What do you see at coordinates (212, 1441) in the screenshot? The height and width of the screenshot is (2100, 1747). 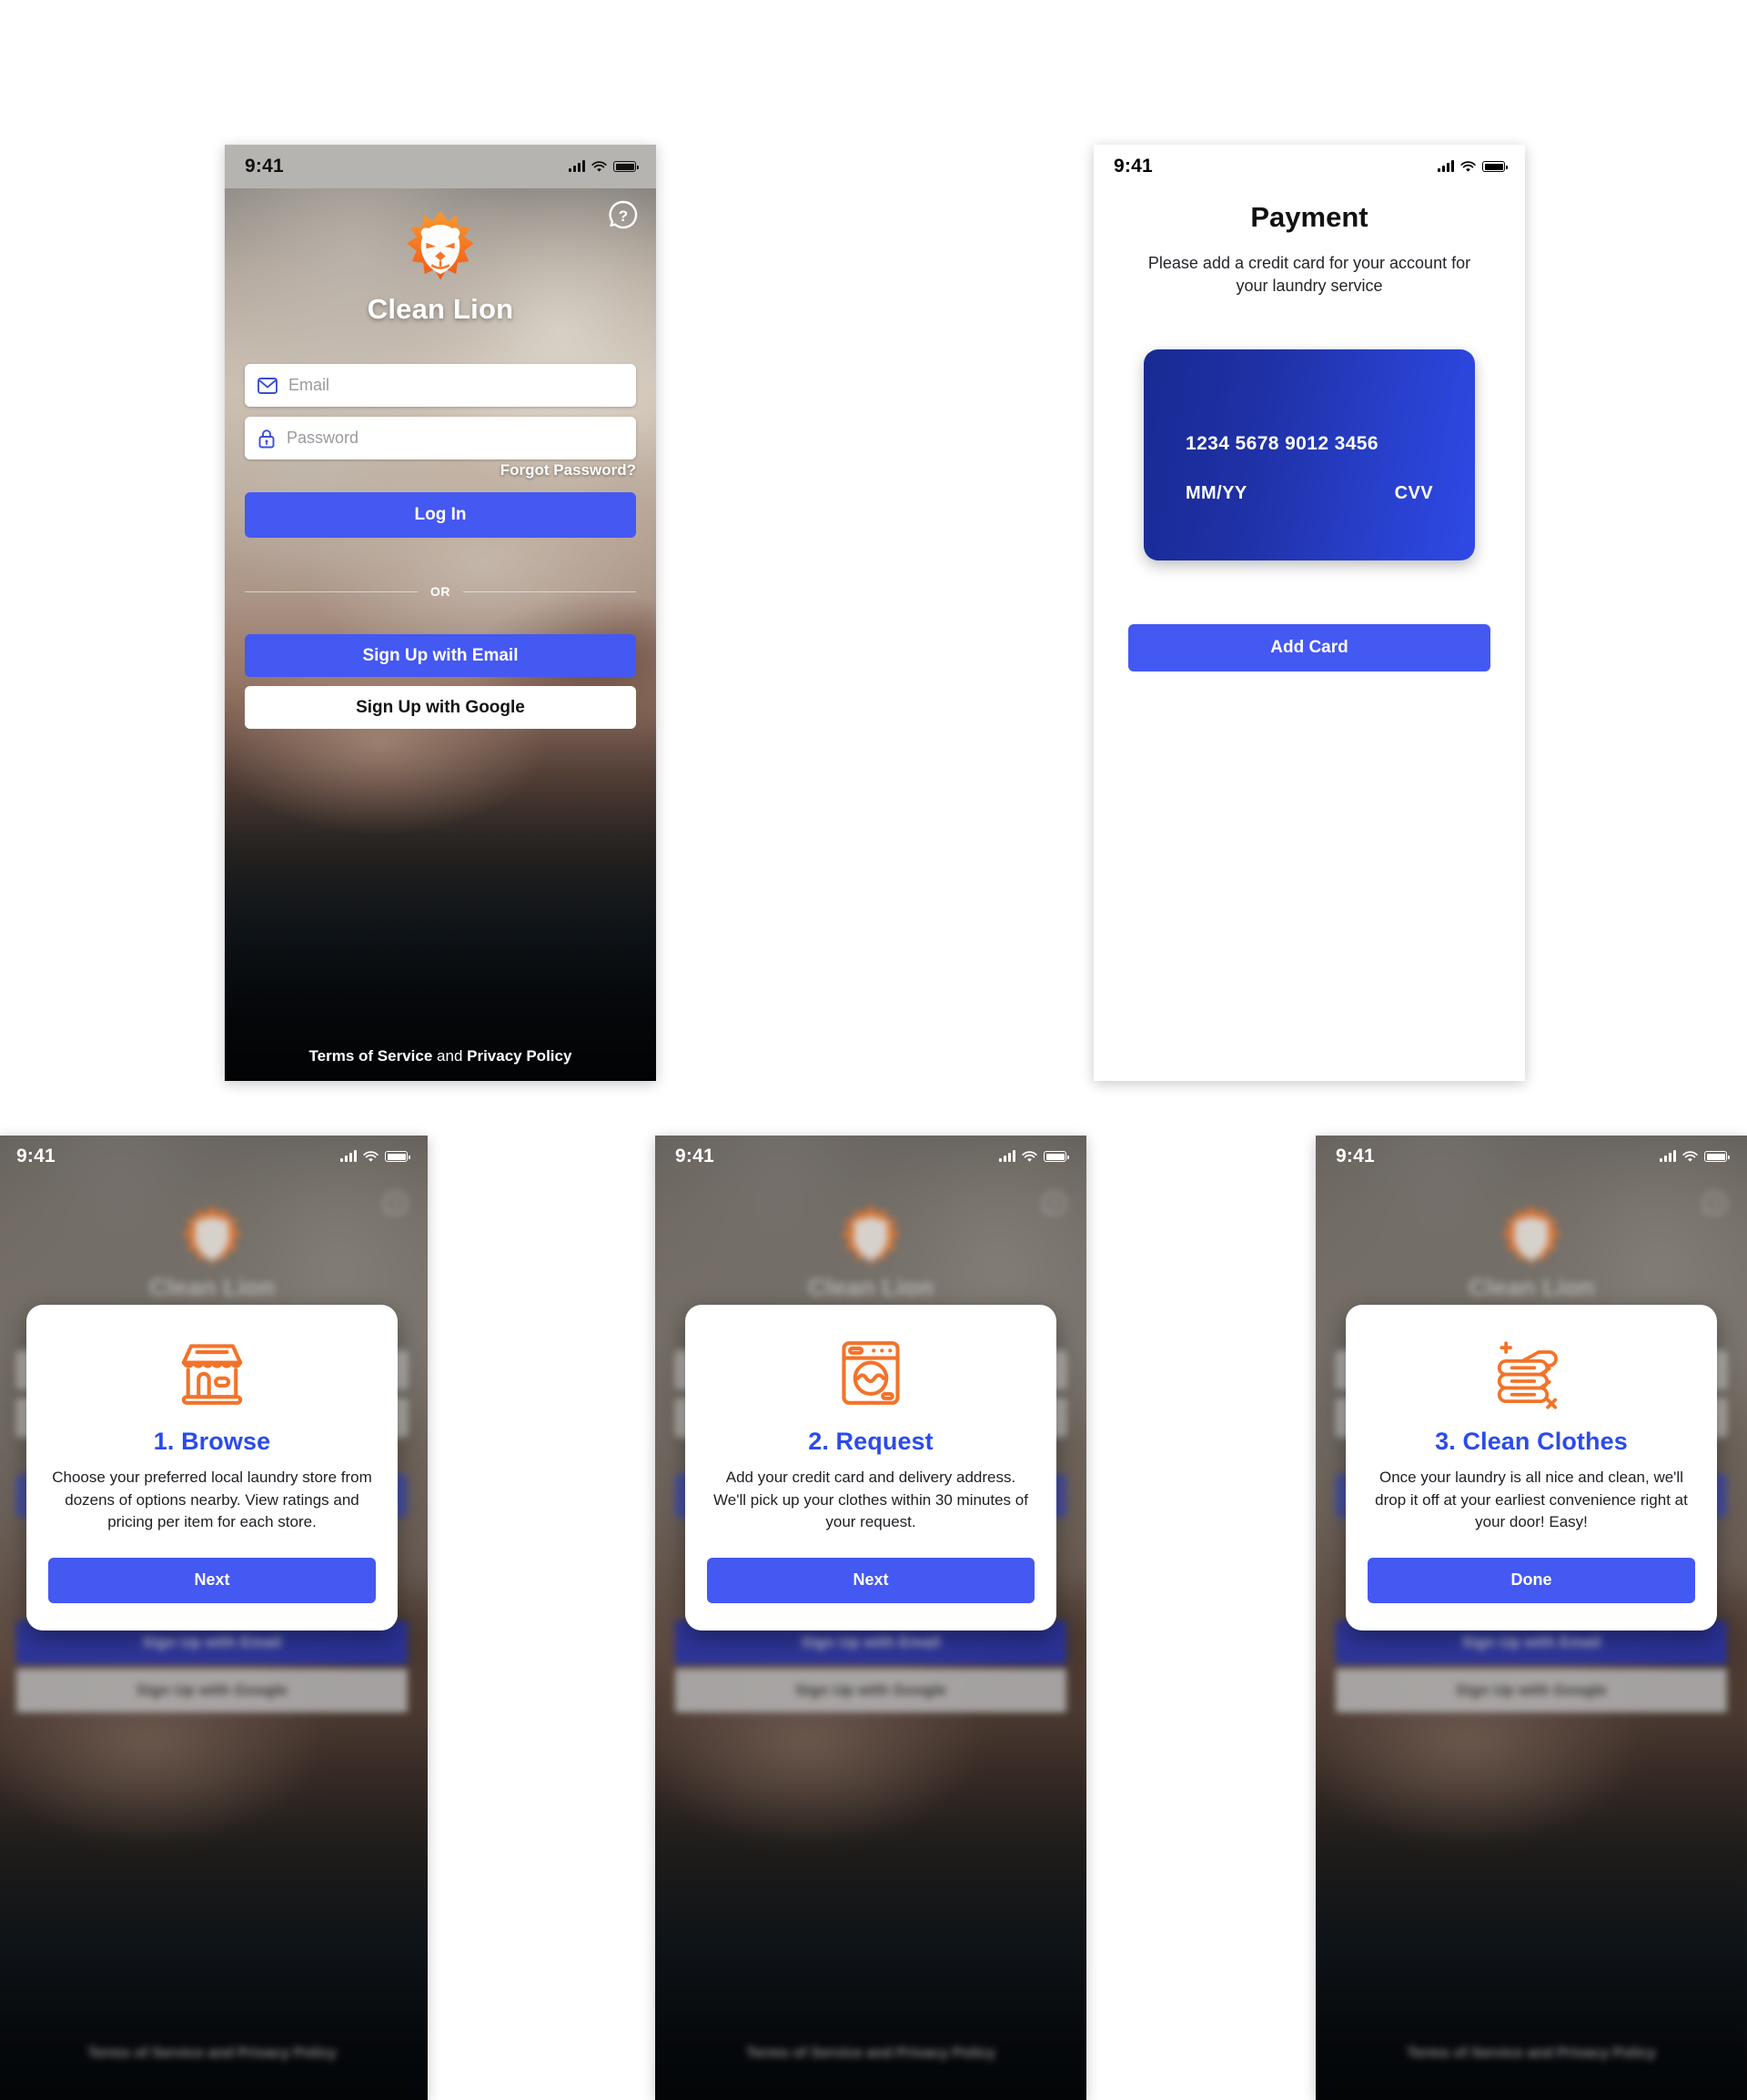 I see `onboarding-title: 1. Browse` at bounding box center [212, 1441].